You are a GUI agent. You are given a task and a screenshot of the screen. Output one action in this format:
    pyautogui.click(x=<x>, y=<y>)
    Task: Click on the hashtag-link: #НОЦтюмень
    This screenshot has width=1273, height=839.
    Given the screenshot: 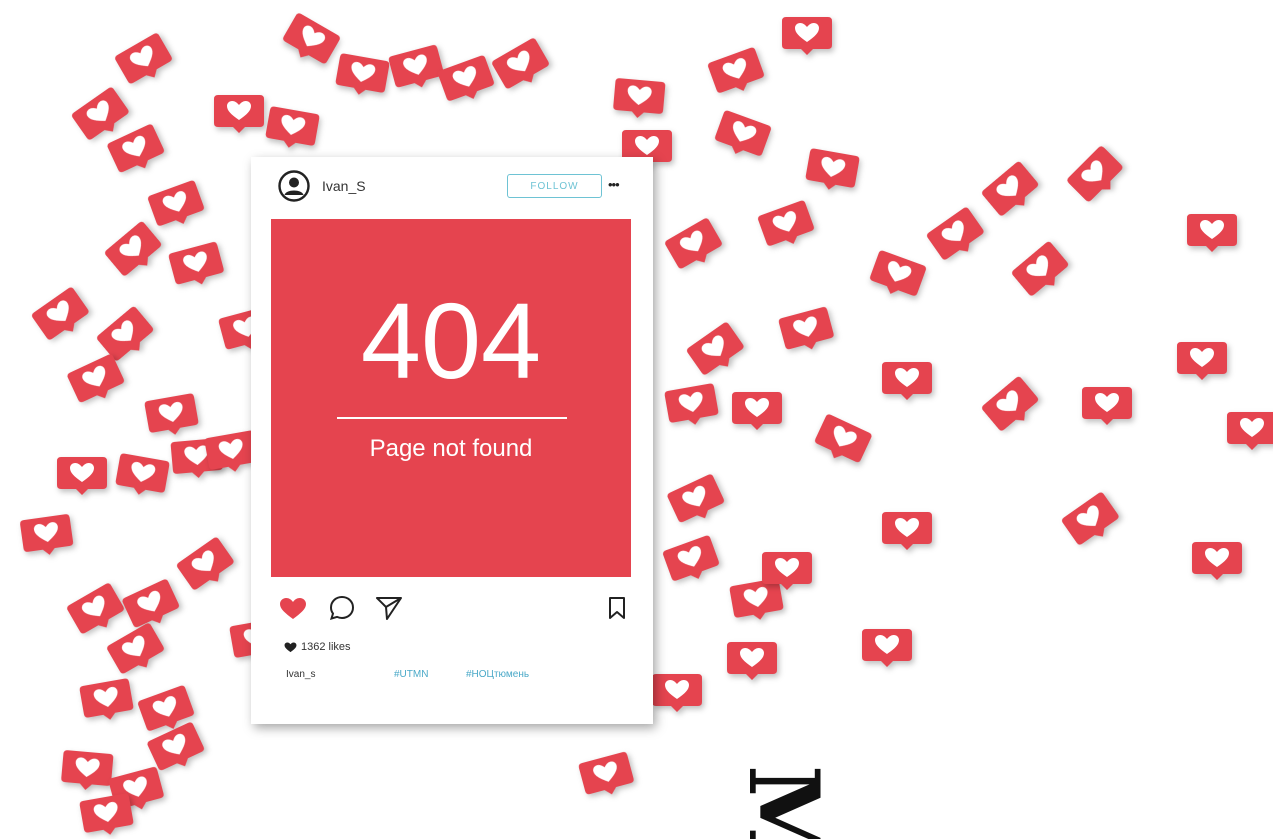 What is the action you would take?
    pyautogui.click(x=497, y=674)
    